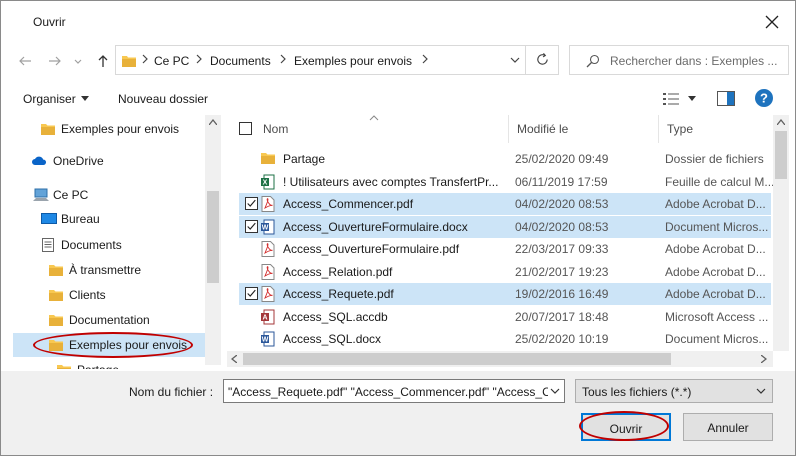  Describe the element at coordinates (110, 161) in the screenshot. I see `tree-item: OneDrive` at that location.